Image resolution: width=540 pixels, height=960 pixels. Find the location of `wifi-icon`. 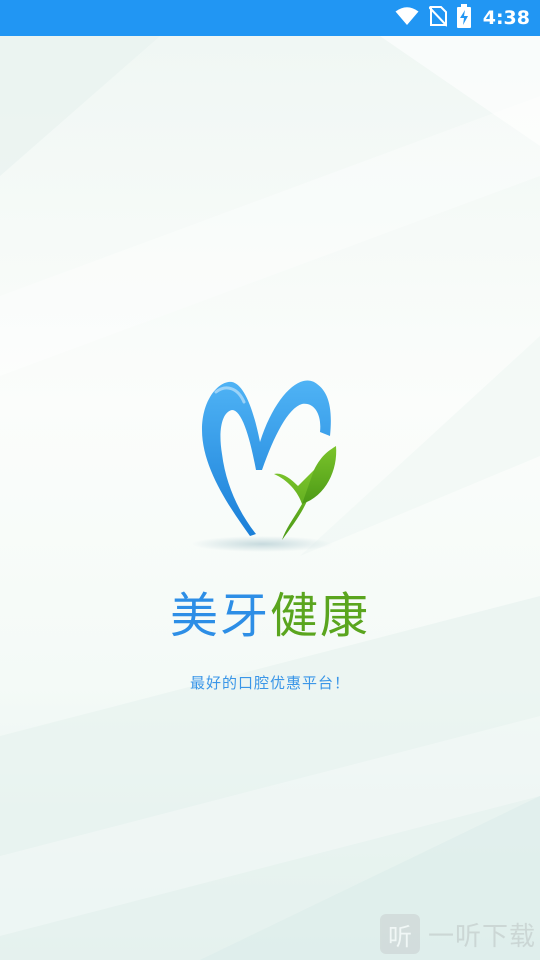

wifi-icon is located at coordinates (407, 18).